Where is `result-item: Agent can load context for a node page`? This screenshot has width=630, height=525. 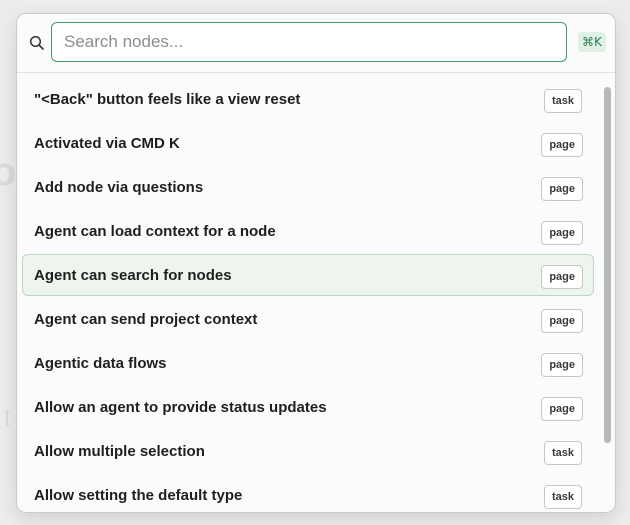 result-item: Agent can load context for a node page is located at coordinates (308, 231).